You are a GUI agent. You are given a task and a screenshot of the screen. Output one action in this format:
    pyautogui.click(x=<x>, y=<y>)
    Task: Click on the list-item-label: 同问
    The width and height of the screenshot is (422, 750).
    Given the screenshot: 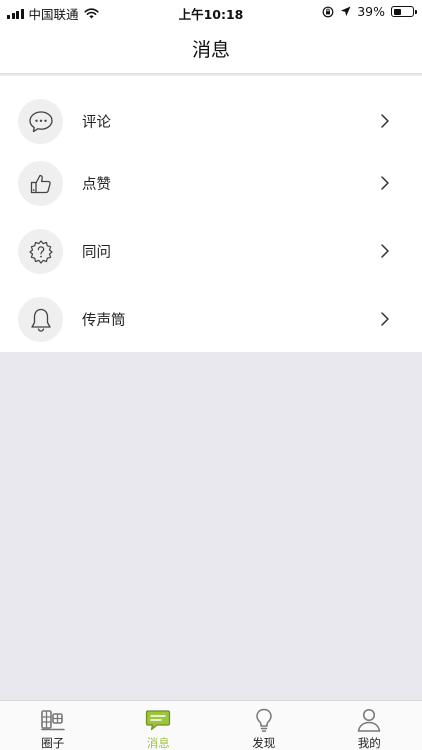 What is the action you would take?
    pyautogui.click(x=96, y=253)
    